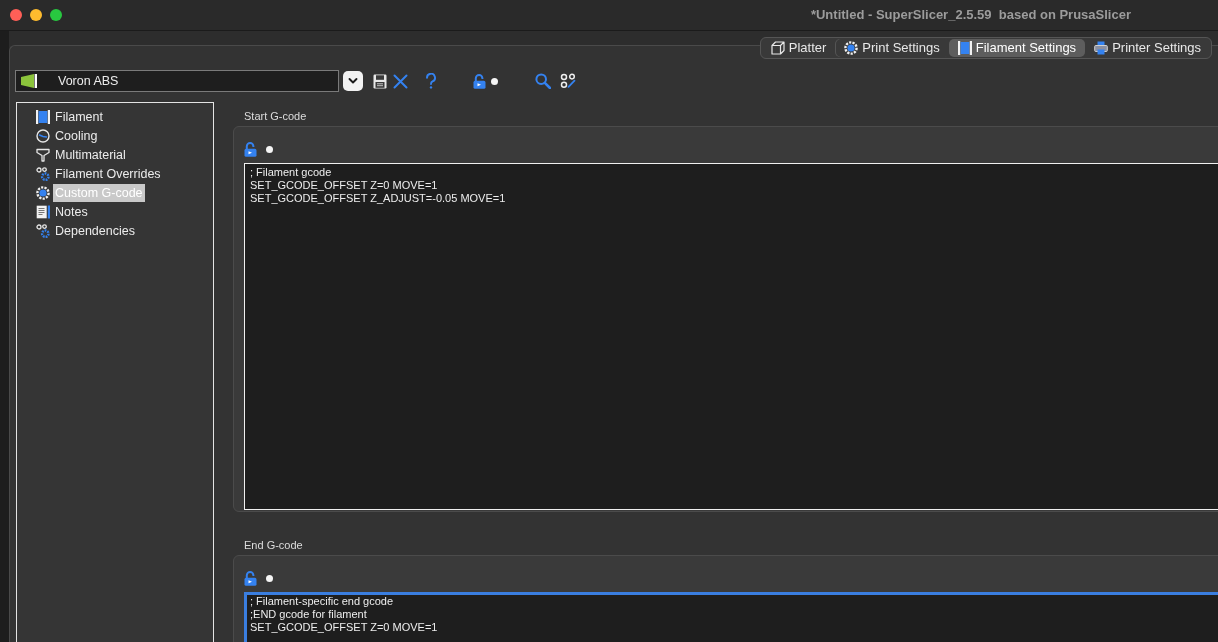 The height and width of the screenshot is (642, 1218). Describe the element at coordinates (970, 15) in the screenshot. I see `window-title: *Untitled - SuperSlicer_2.5.59 based on PrusaSlicer` at that location.